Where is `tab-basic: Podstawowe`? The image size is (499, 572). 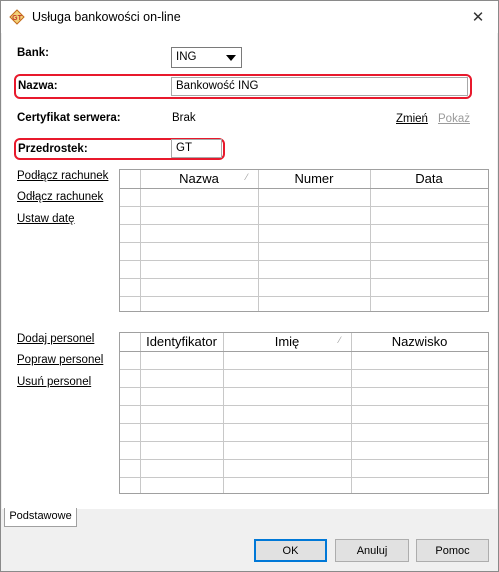 tab-basic: Podstawowe is located at coordinates (40, 517).